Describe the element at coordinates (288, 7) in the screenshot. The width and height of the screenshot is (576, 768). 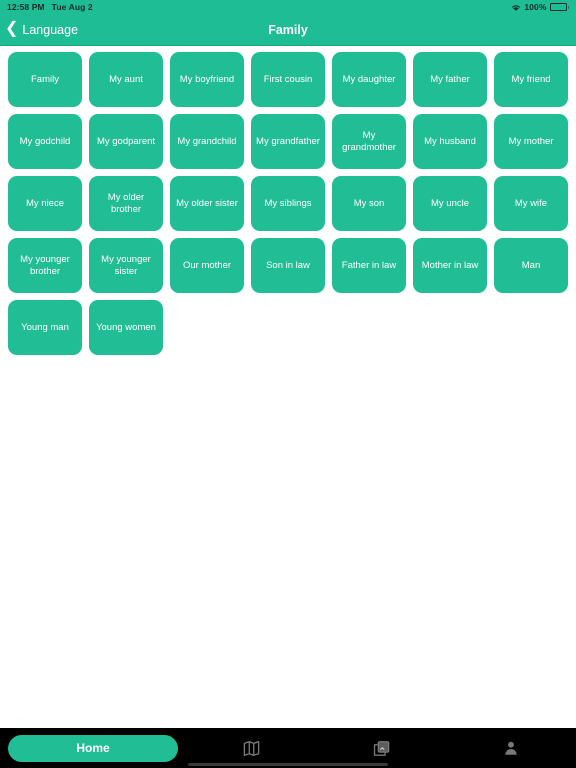
I see `status-bar: 12:58 PM Tue Aug 2 100%` at that location.